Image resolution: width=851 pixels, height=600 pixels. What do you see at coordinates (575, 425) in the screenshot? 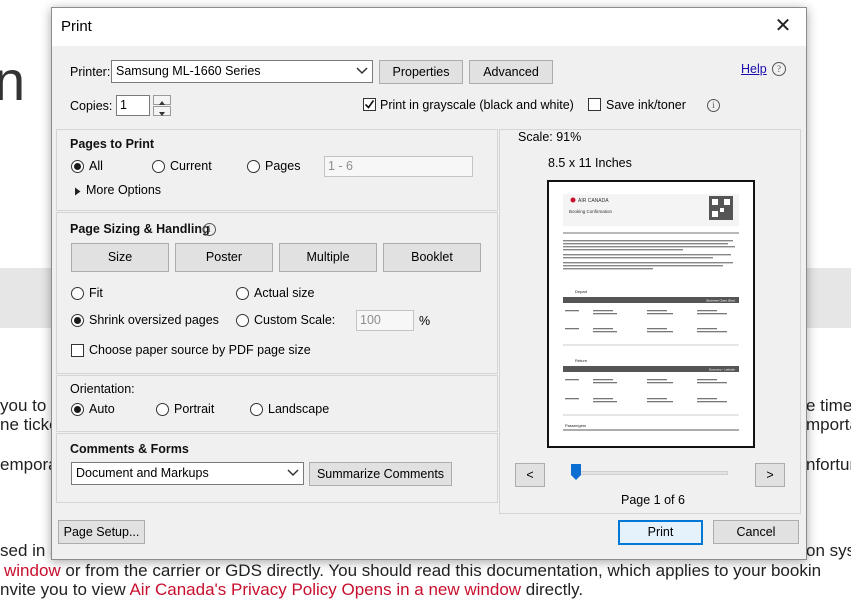
I see `preview-passengers-label: Passengers` at bounding box center [575, 425].